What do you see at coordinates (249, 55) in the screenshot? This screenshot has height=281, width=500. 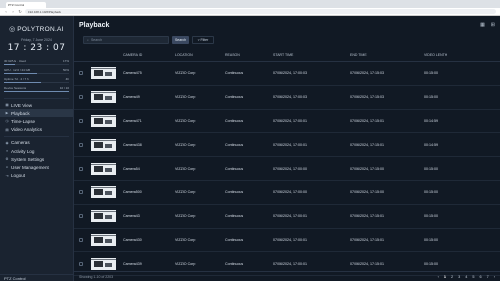 I see `column-header: REASON` at bounding box center [249, 55].